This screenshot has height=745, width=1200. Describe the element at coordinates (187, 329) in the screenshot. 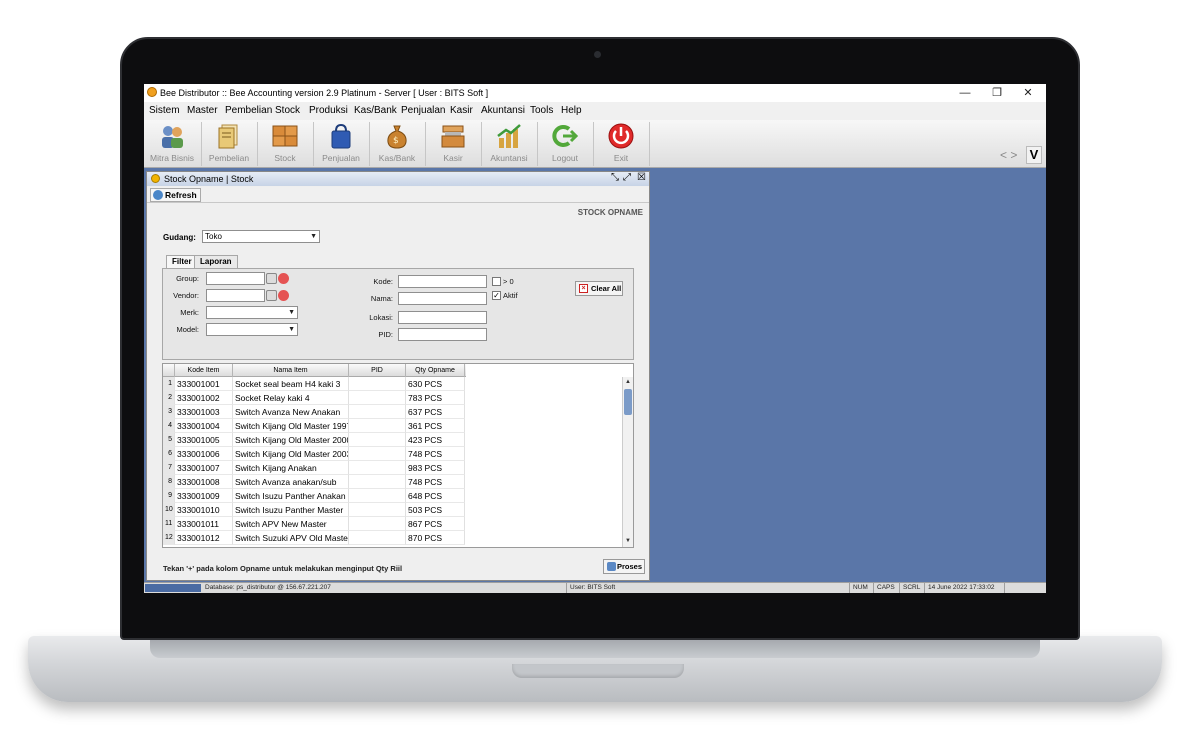

I see `model-label: Model:` at that location.